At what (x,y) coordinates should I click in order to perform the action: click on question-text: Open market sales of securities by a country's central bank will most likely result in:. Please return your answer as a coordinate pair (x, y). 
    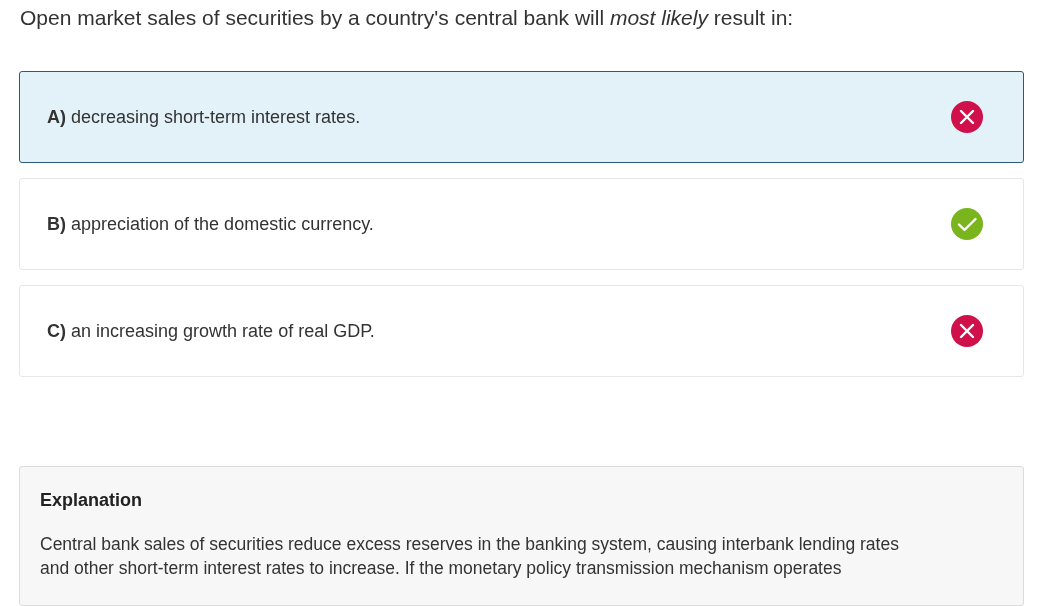
    Looking at the image, I should click on (407, 18).